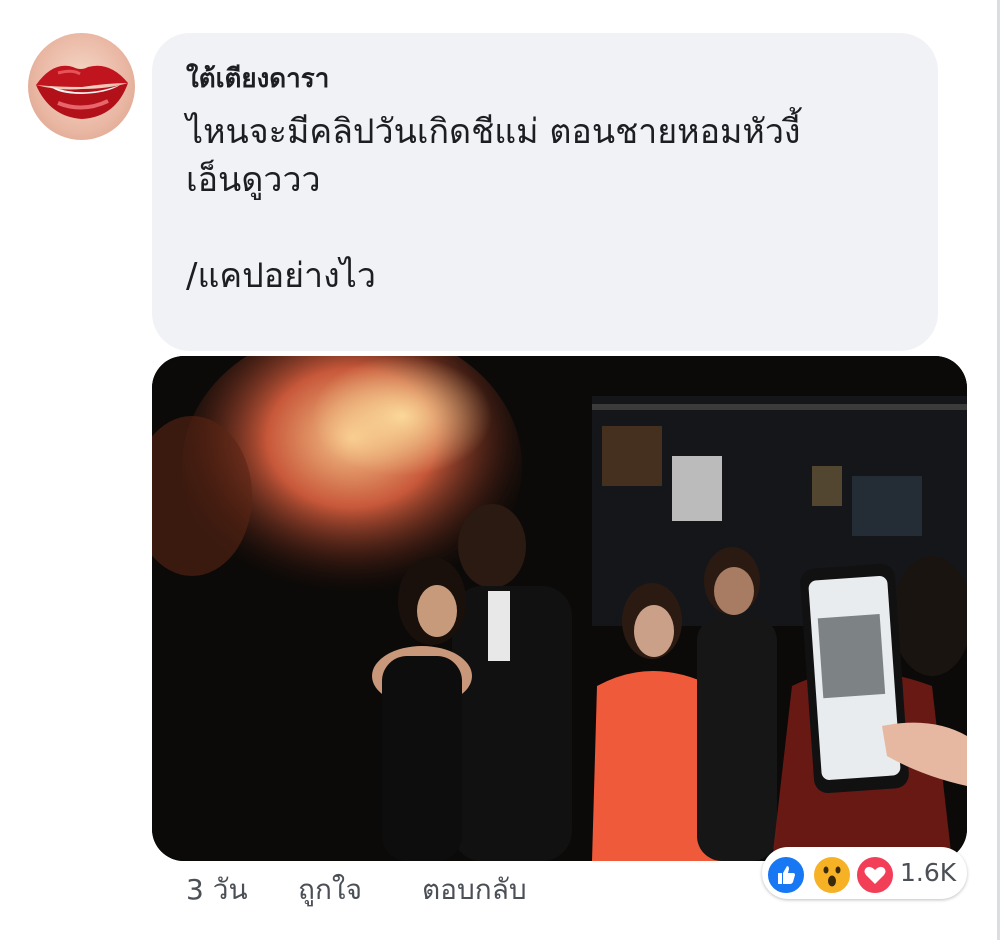 The height and width of the screenshot is (940, 1000). I want to click on avatar, so click(81, 86).